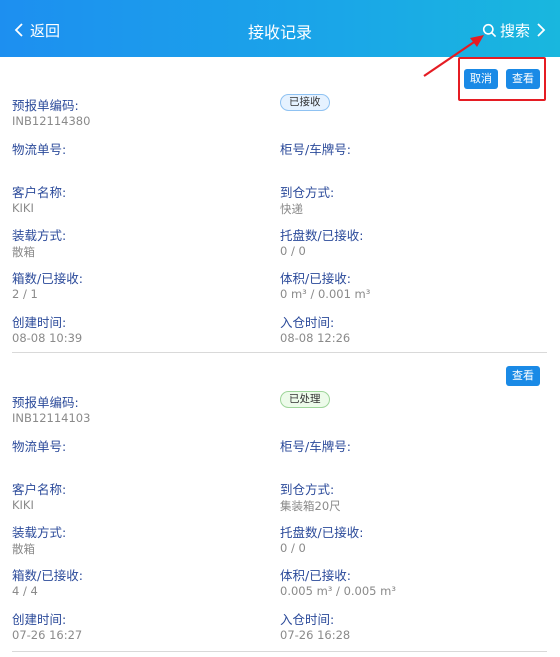 Image resolution: width=560 pixels, height=657 pixels. I want to click on boxes-value: 4 / 4, so click(25, 591).